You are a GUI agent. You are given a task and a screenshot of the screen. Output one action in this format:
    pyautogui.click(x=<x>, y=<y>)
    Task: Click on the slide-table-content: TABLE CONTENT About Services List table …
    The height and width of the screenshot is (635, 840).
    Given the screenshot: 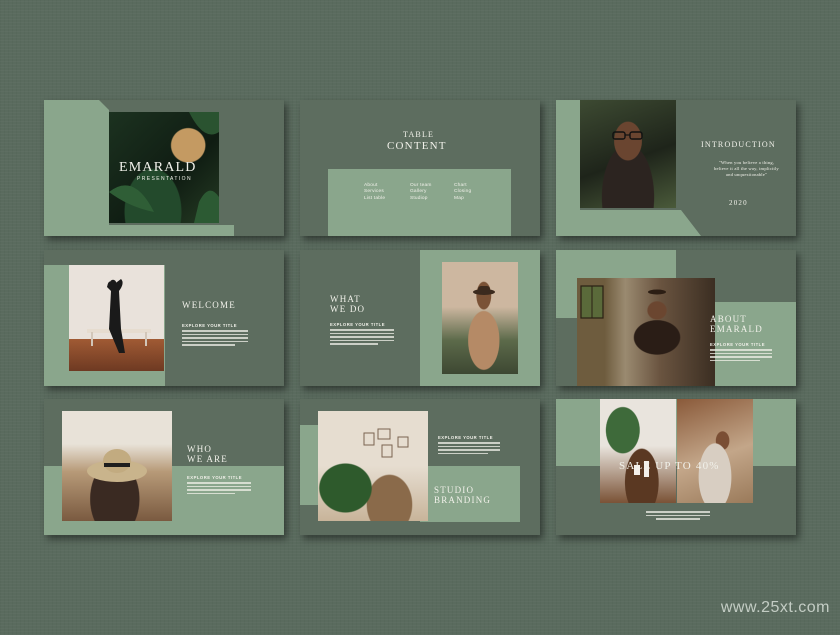 What is the action you would take?
    pyautogui.click(x=420, y=168)
    